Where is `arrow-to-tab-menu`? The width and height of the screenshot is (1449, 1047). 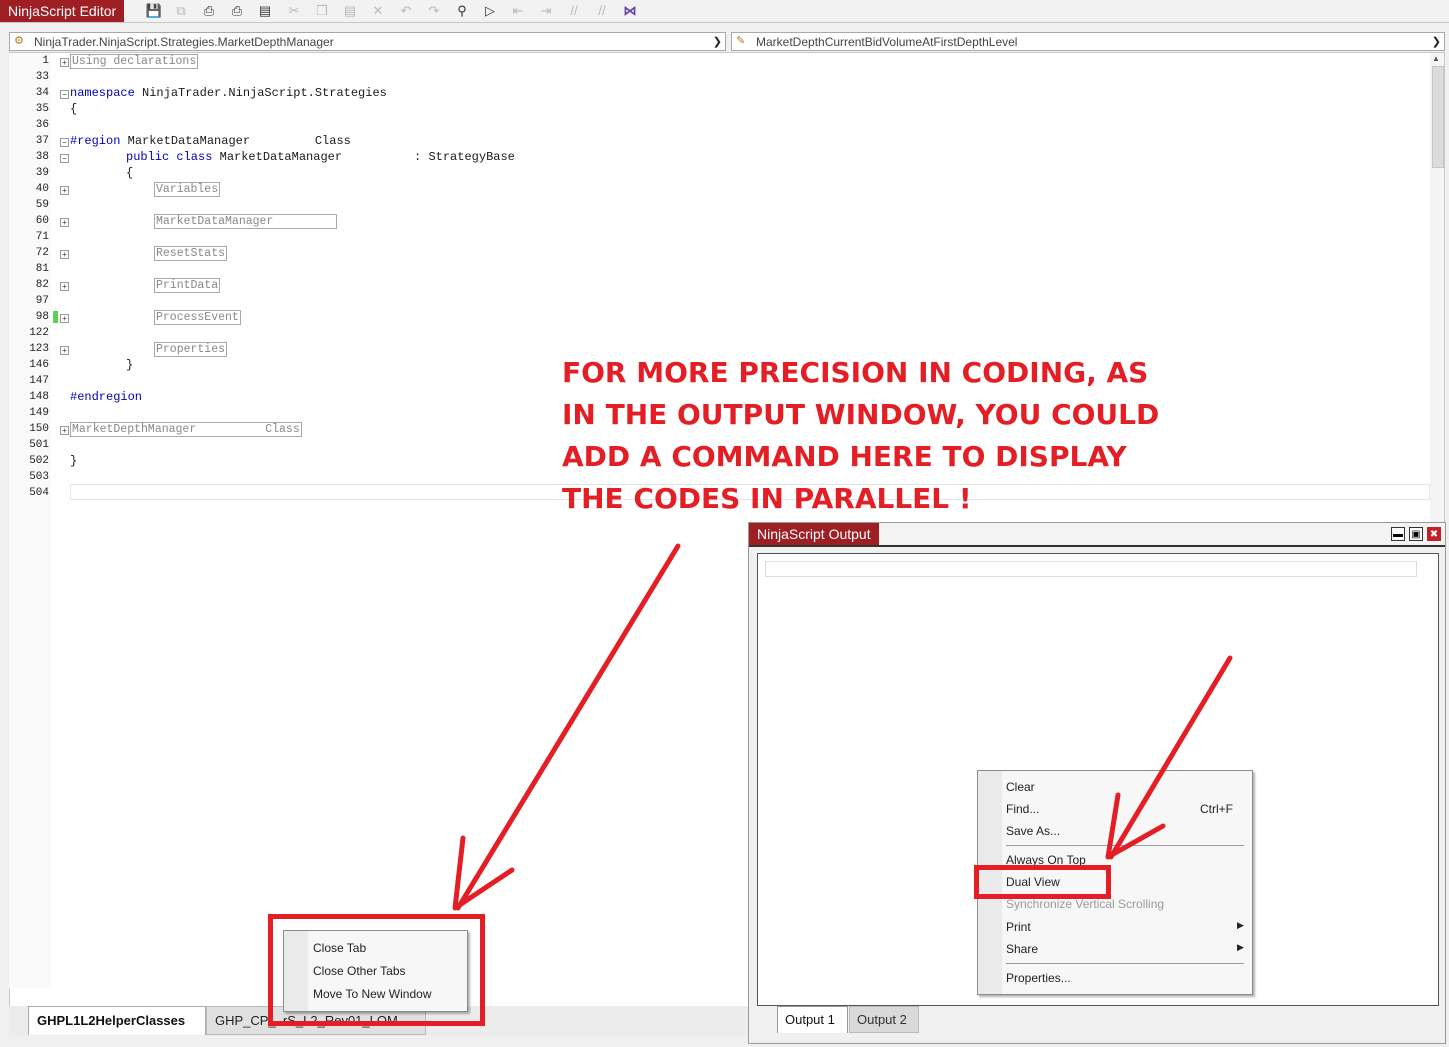
arrow-to-tab-menu is located at coordinates (568, 727).